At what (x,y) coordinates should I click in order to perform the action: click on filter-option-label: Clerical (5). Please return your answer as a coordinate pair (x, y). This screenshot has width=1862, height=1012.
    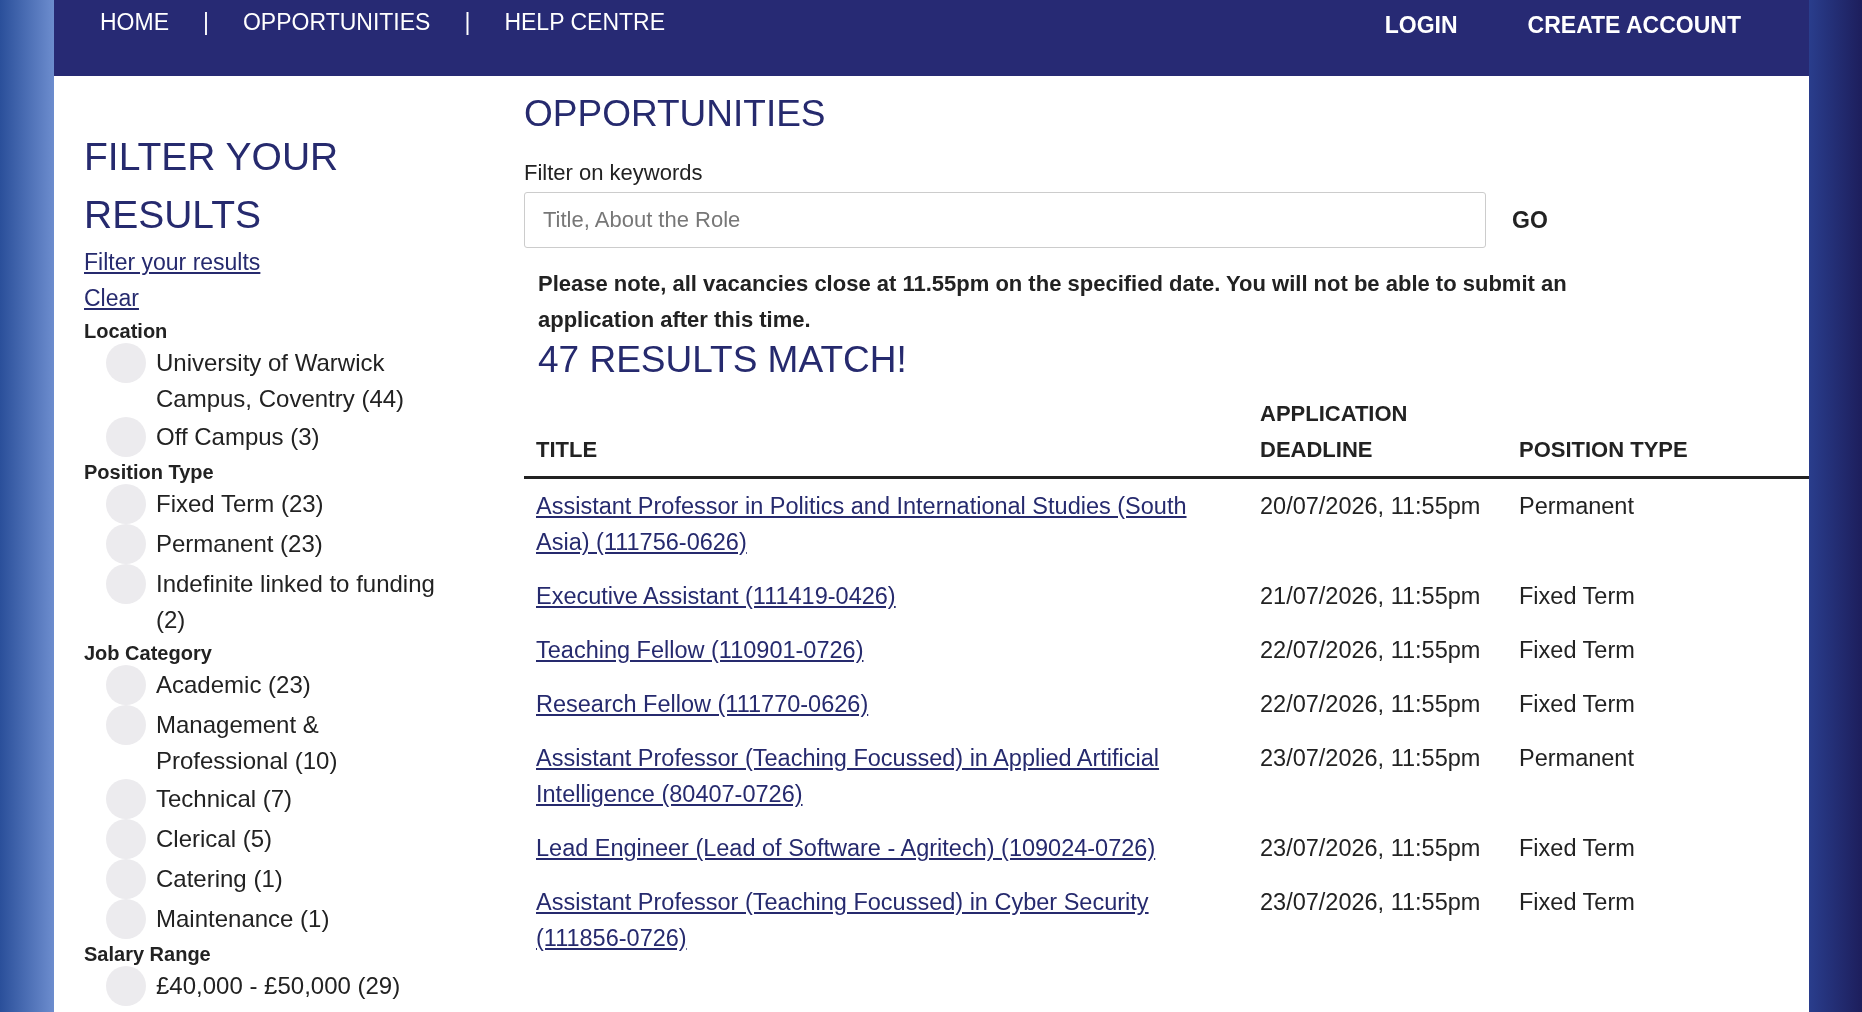
    Looking at the image, I should click on (214, 839).